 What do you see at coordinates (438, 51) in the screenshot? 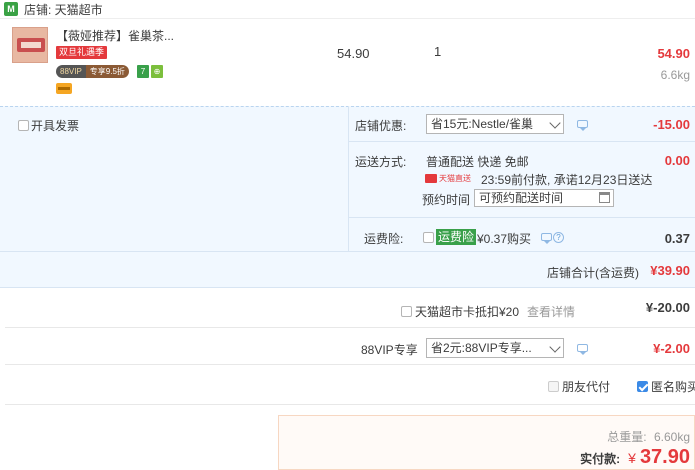
I see `quantity: 1` at bounding box center [438, 51].